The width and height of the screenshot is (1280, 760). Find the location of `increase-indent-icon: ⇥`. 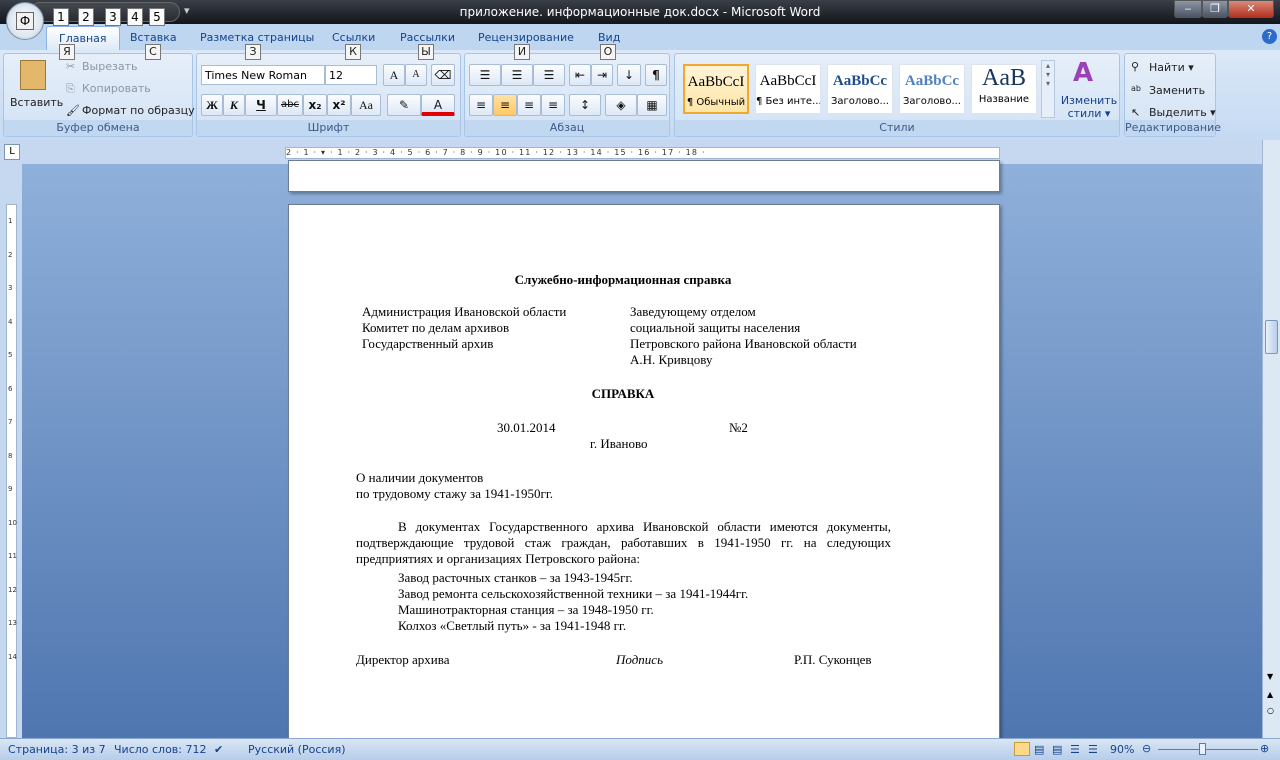

increase-indent-icon: ⇥ is located at coordinates (602, 75).